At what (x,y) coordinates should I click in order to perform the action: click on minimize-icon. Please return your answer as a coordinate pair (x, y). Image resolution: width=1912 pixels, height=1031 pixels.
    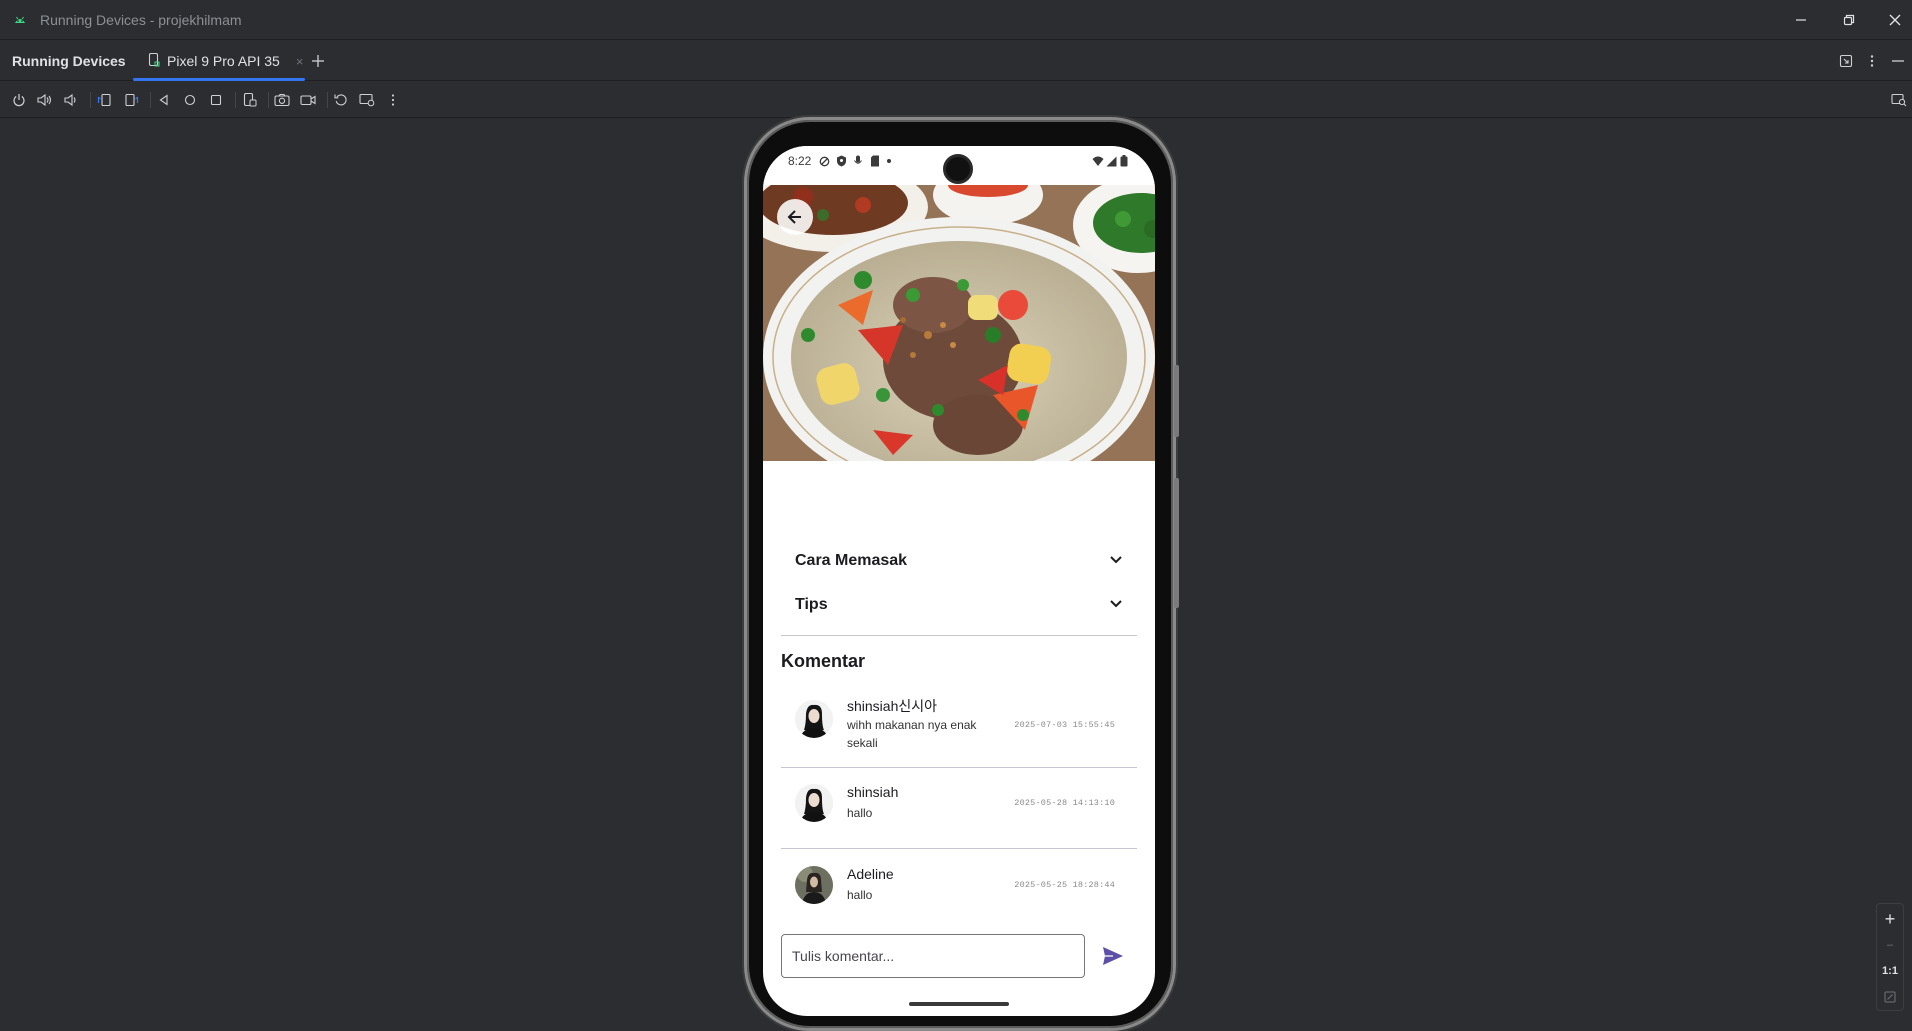
    Looking at the image, I should click on (1801, 20).